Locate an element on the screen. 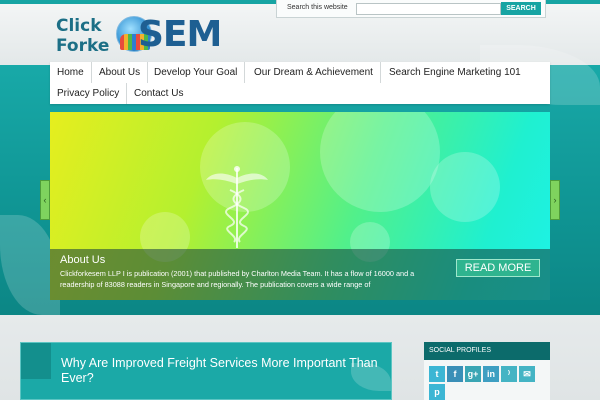 This screenshot has width=600, height=400. site-logo: Click Forke SEM is located at coordinates (141, 36).